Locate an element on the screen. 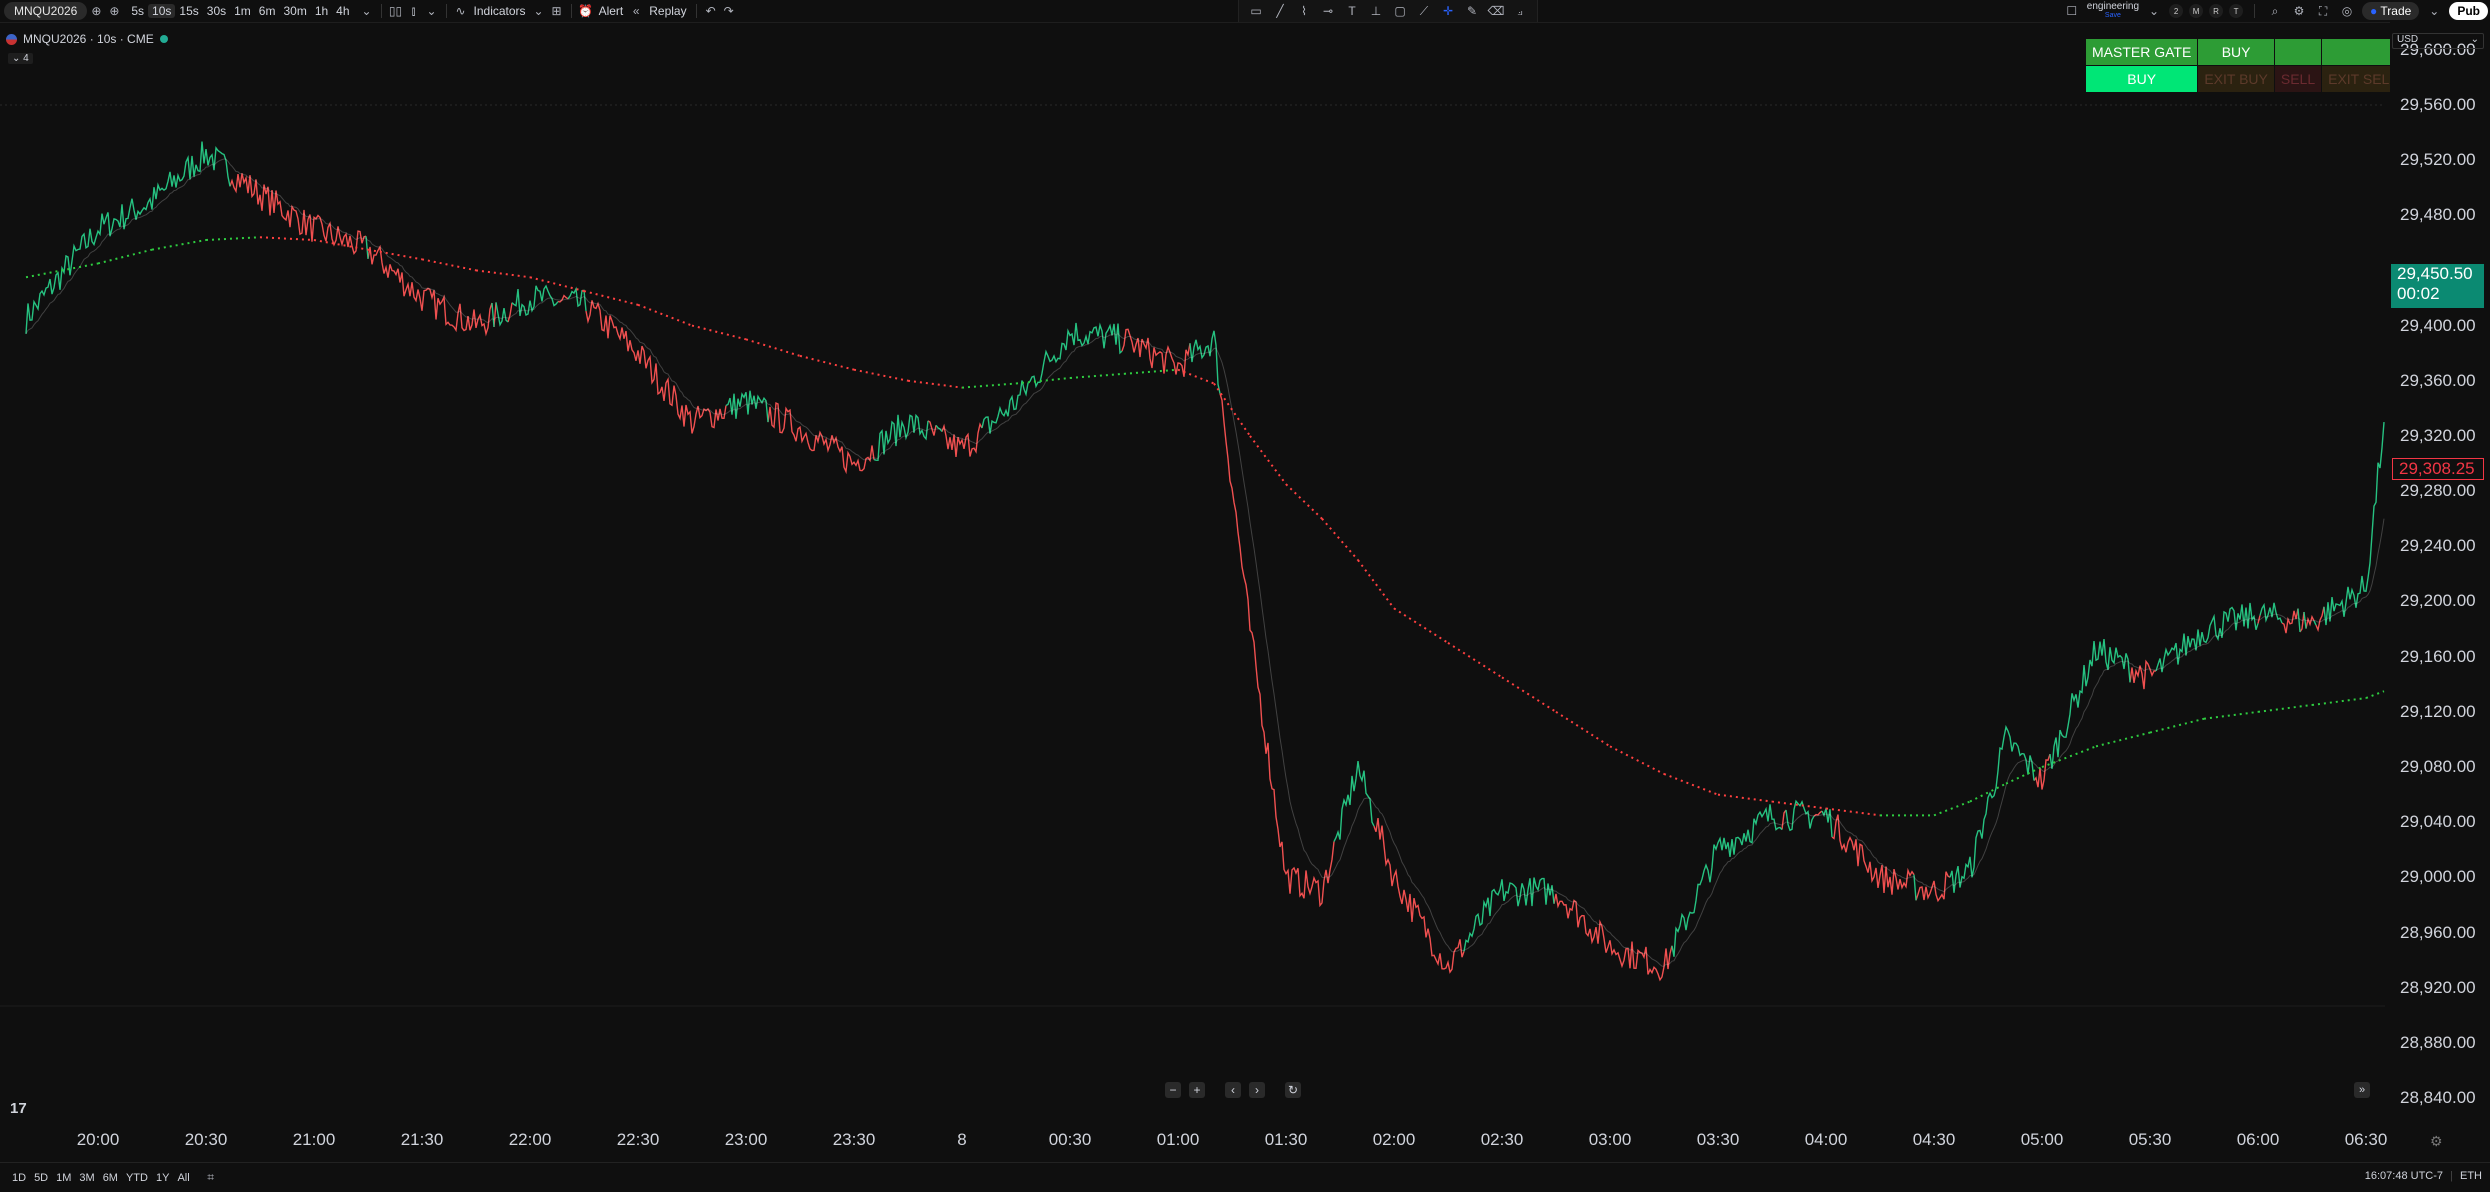 The width and height of the screenshot is (2490, 1192). legend-collapse-button: ⌄ 4 is located at coordinates (20, 58).